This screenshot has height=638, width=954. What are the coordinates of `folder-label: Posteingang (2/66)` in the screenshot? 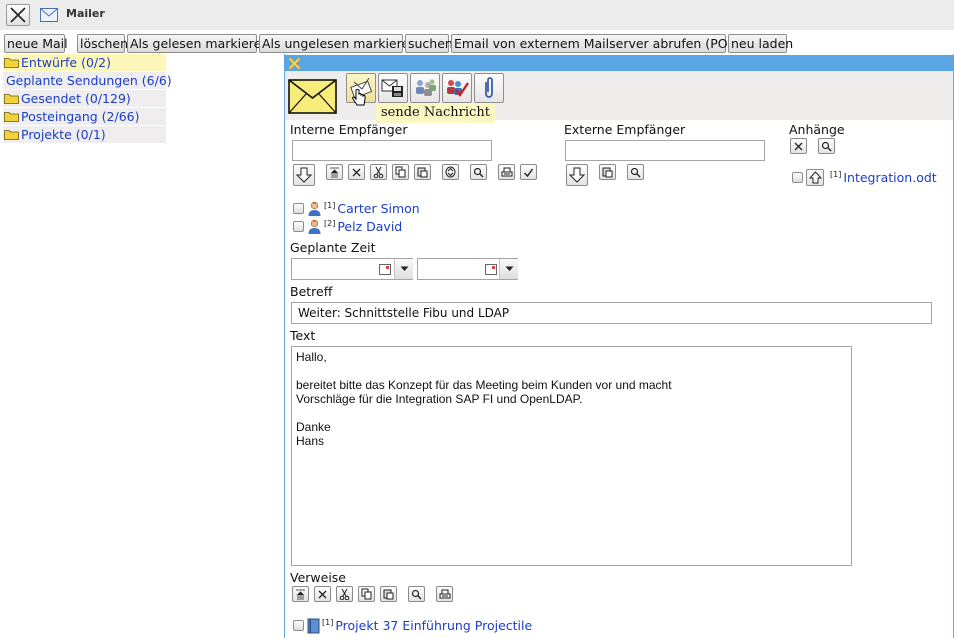 It's located at (80, 116).